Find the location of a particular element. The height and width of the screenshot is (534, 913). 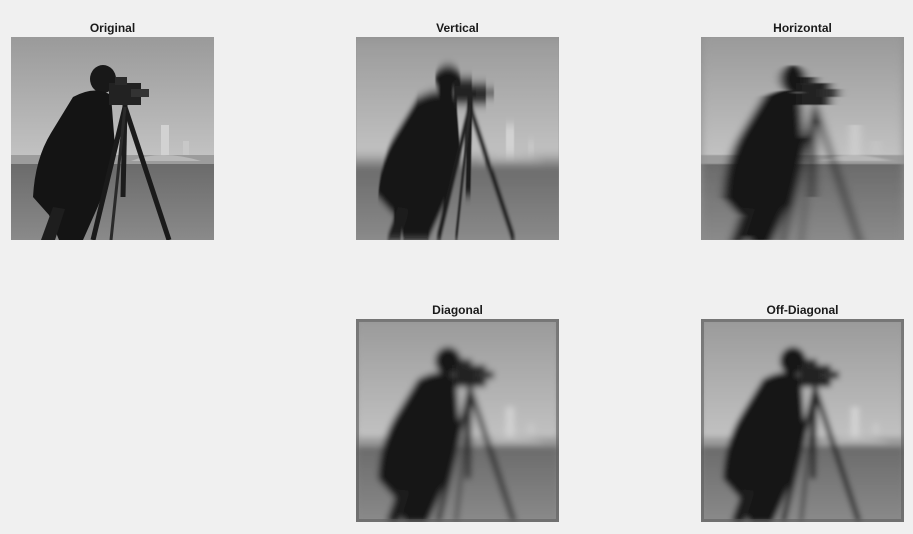

panel-diagonal: Diagonal is located at coordinates (457, 411).